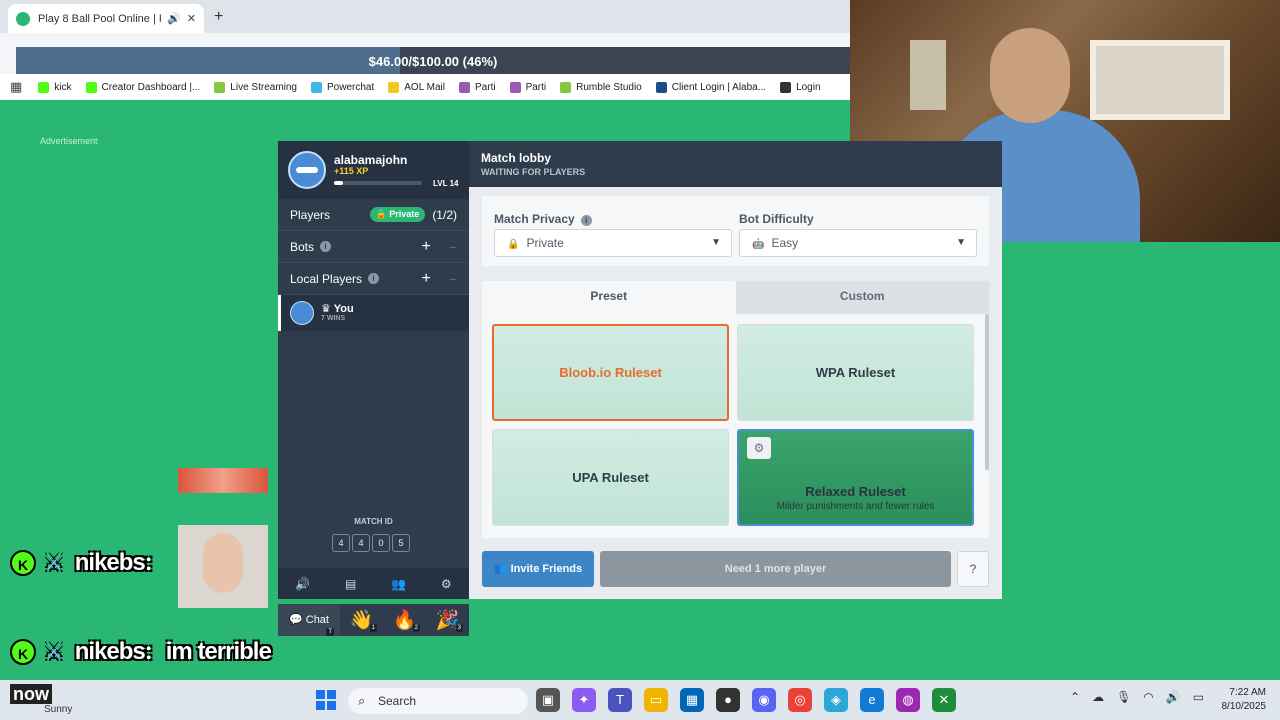  I want to click on volume-icon: 🔊, so click(1173, 697).